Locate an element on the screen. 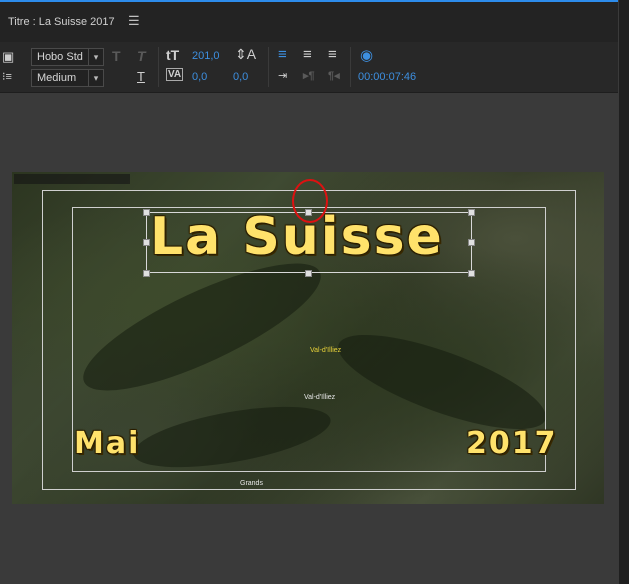  panel-header: Titre : La Suisse 2017 ☰ is located at coordinates (314, 21).